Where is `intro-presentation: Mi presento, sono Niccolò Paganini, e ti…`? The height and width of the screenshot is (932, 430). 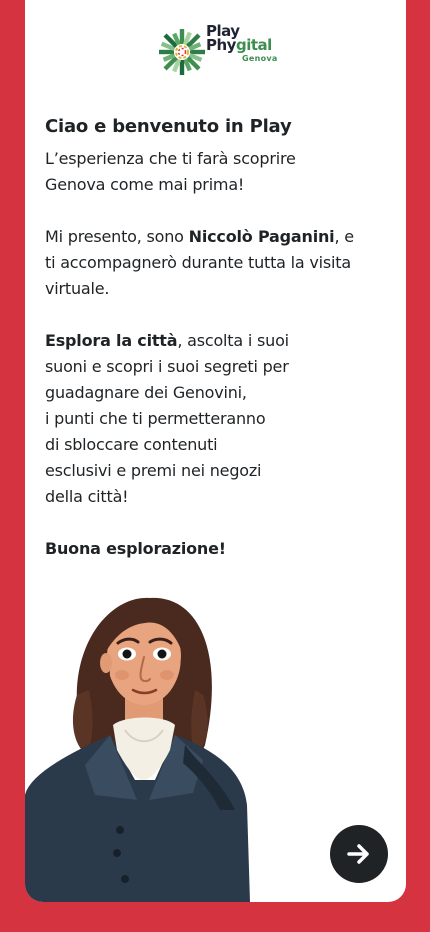
intro-presentation: Mi presento, sono Niccolò Paganini, e ti… is located at coordinates (217, 263).